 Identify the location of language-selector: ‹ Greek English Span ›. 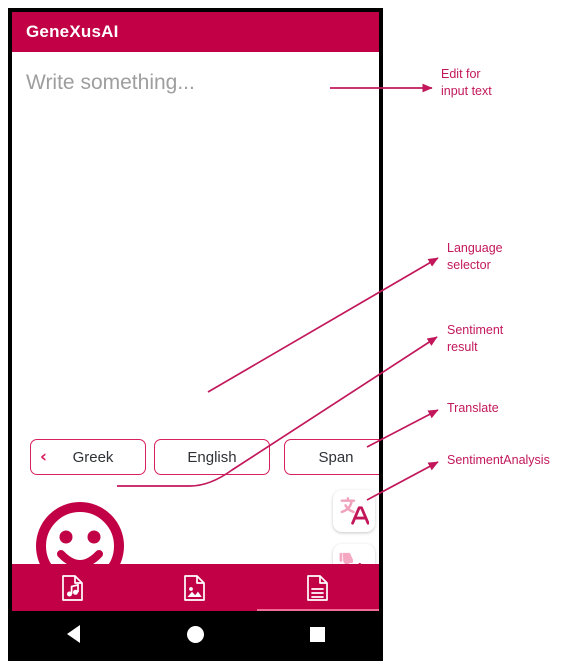
(195, 457).